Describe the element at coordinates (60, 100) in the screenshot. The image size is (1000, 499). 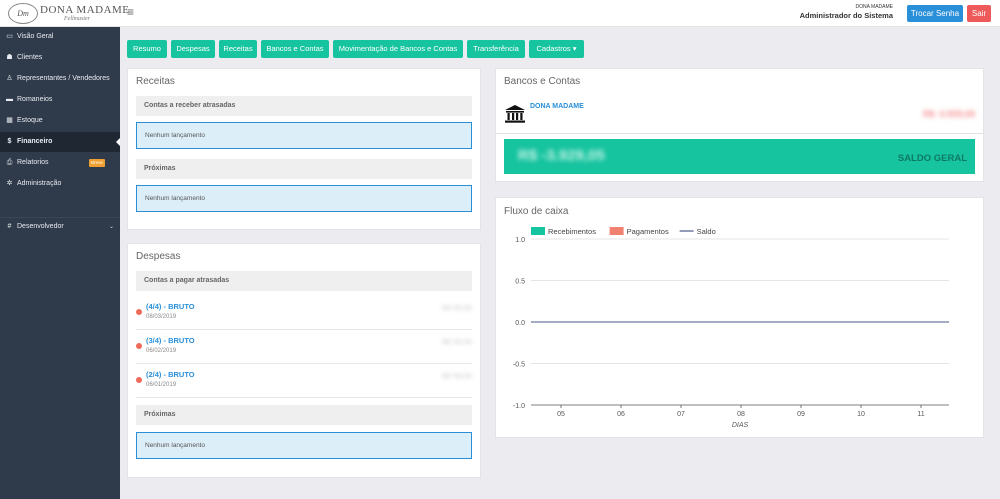
I see `sidebar-item-romaneios: ▬ Romaneios` at that location.